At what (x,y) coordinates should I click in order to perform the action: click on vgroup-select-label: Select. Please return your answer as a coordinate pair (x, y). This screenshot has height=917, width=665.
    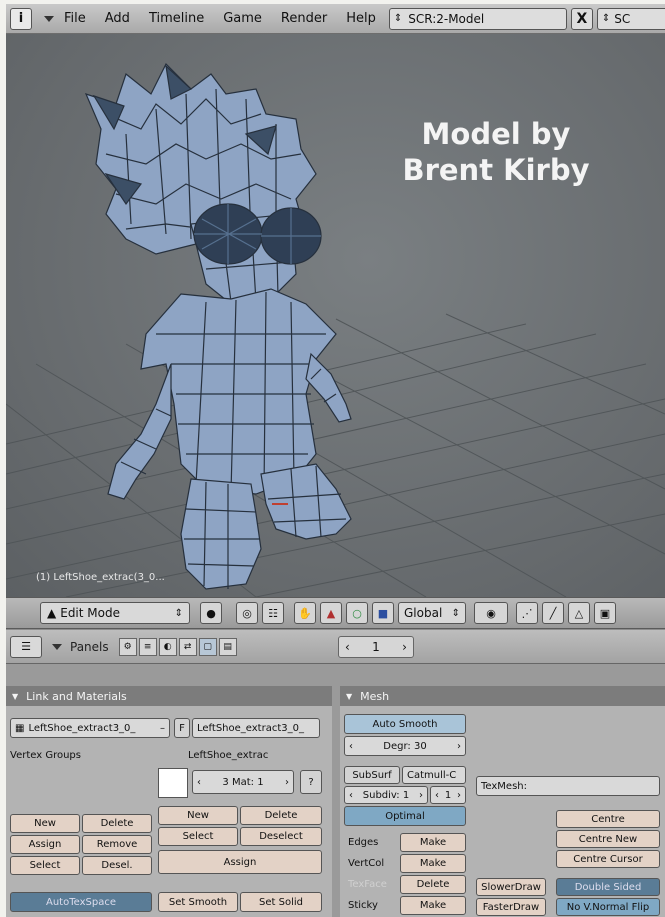
    Looking at the image, I should click on (45, 865).